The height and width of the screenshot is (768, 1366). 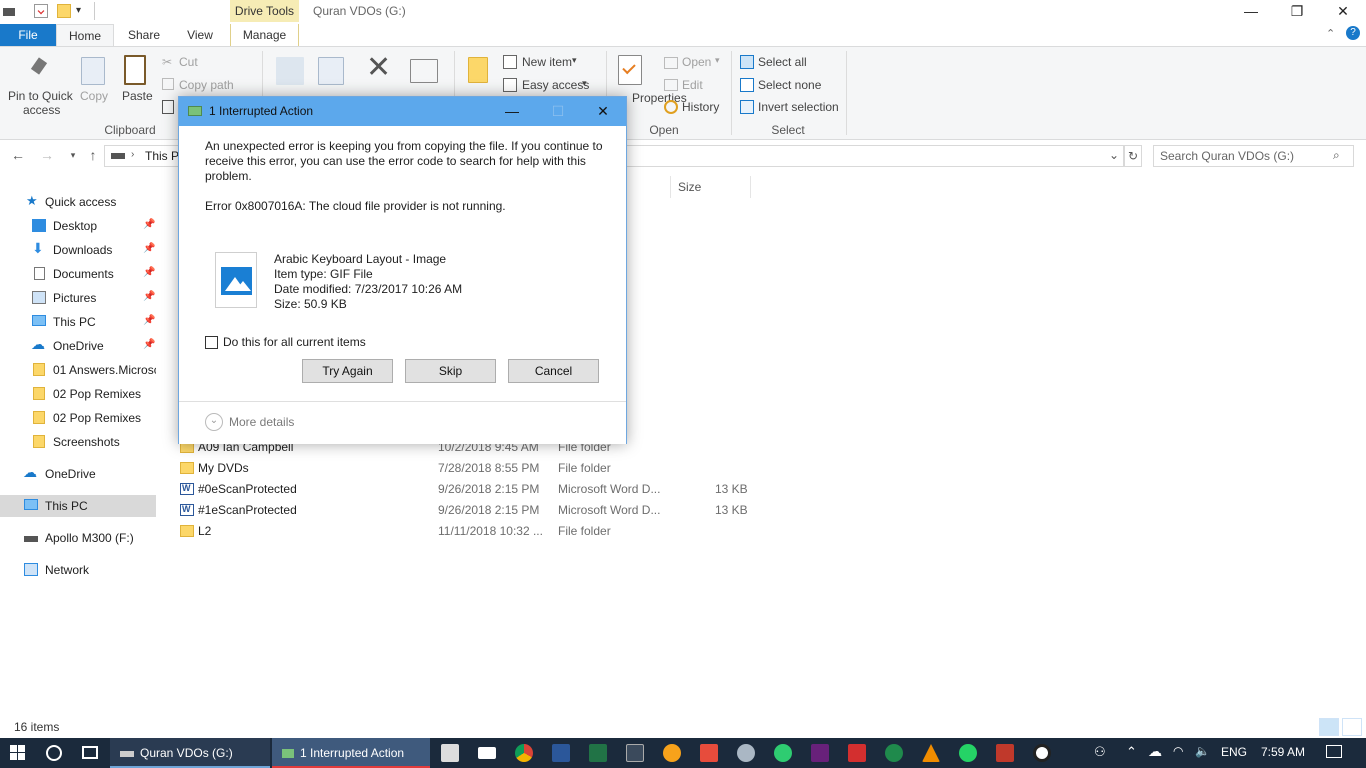 What do you see at coordinates (450, 753) in the screenshot?
I see `store-icon` at bounding box center [450, 753].